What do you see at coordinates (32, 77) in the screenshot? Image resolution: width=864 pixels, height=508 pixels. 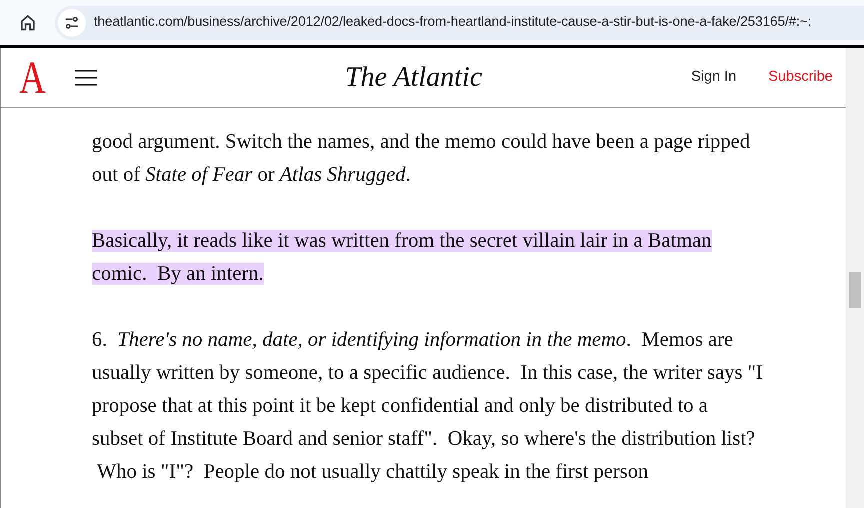 I see `logo: A` at bounding box center [32, 77].